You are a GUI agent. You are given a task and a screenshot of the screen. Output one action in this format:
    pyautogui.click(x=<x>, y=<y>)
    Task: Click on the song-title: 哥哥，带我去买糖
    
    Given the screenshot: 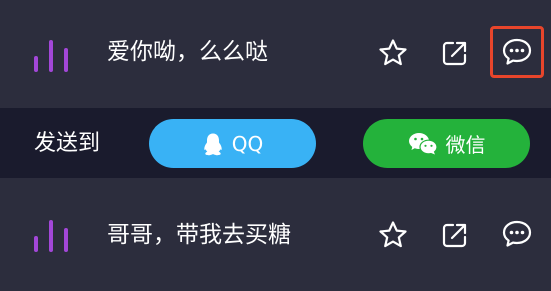 What is the action you would take?
    pyautogui.click(x=199, y=235)
    